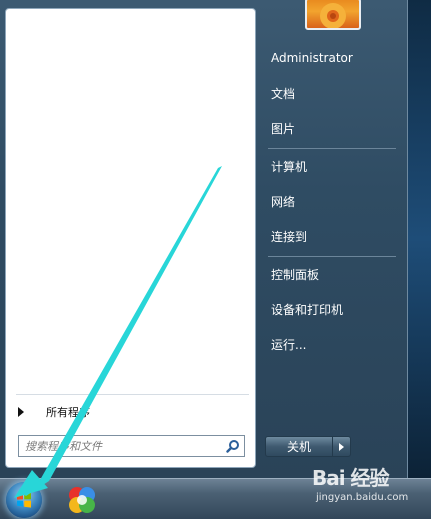 This screenshot has height=519, width=431. What do you see at coordinates (329, 309) in the screenshot?
I see `menu-item-devices-printers: 设备和打印机` at bounding box center [329, 309].